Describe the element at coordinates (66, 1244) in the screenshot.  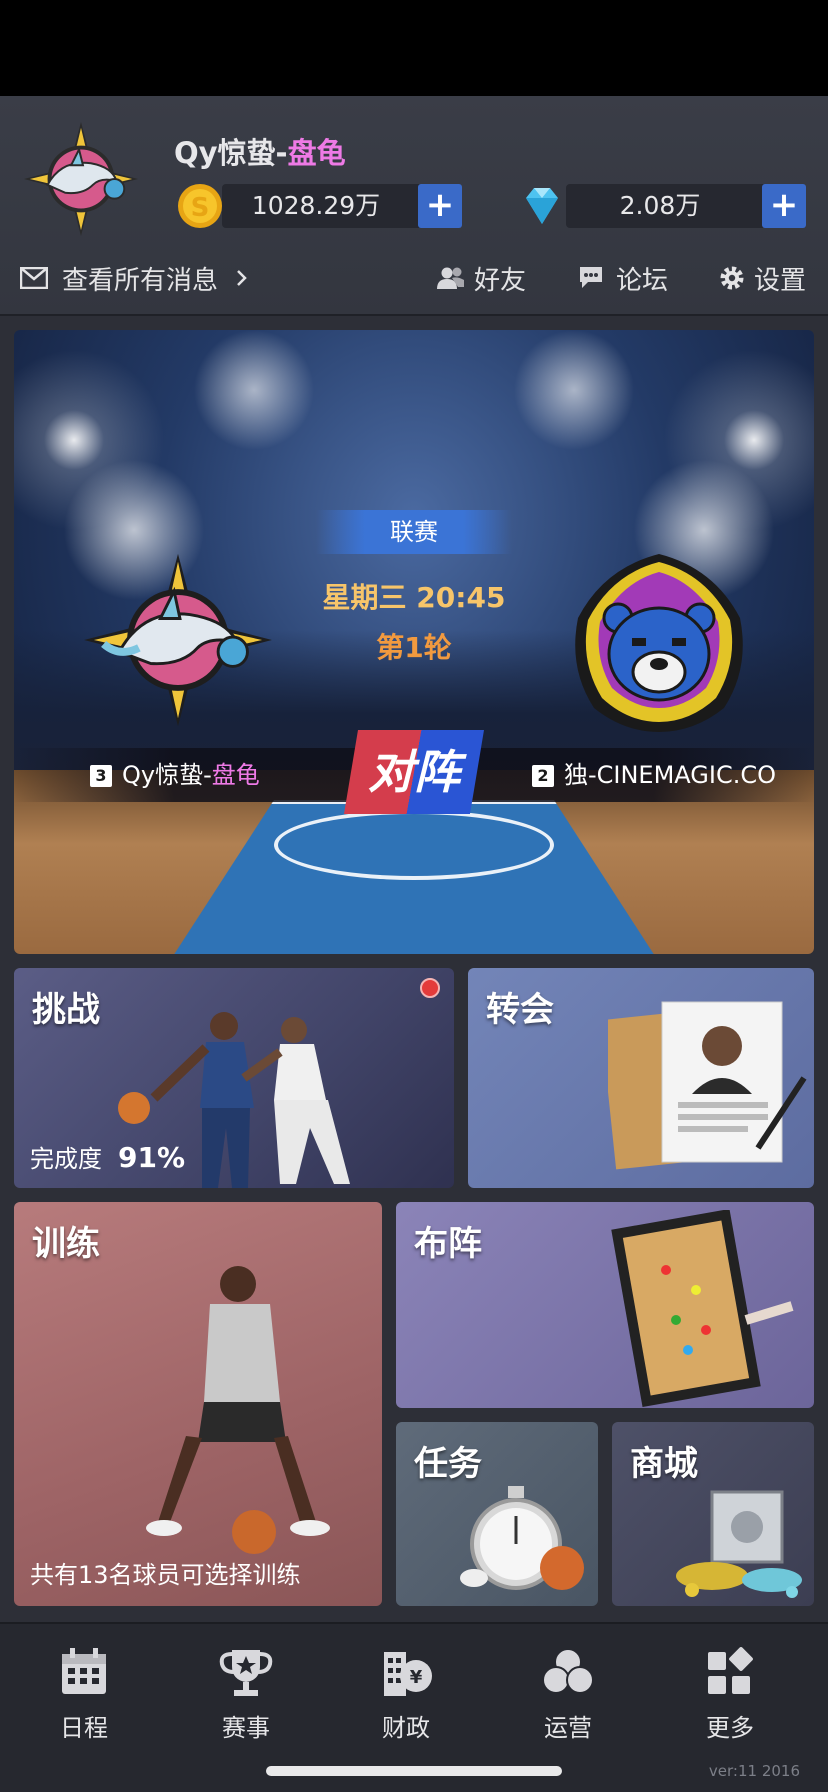
I see `training-title: 训练` at that location.